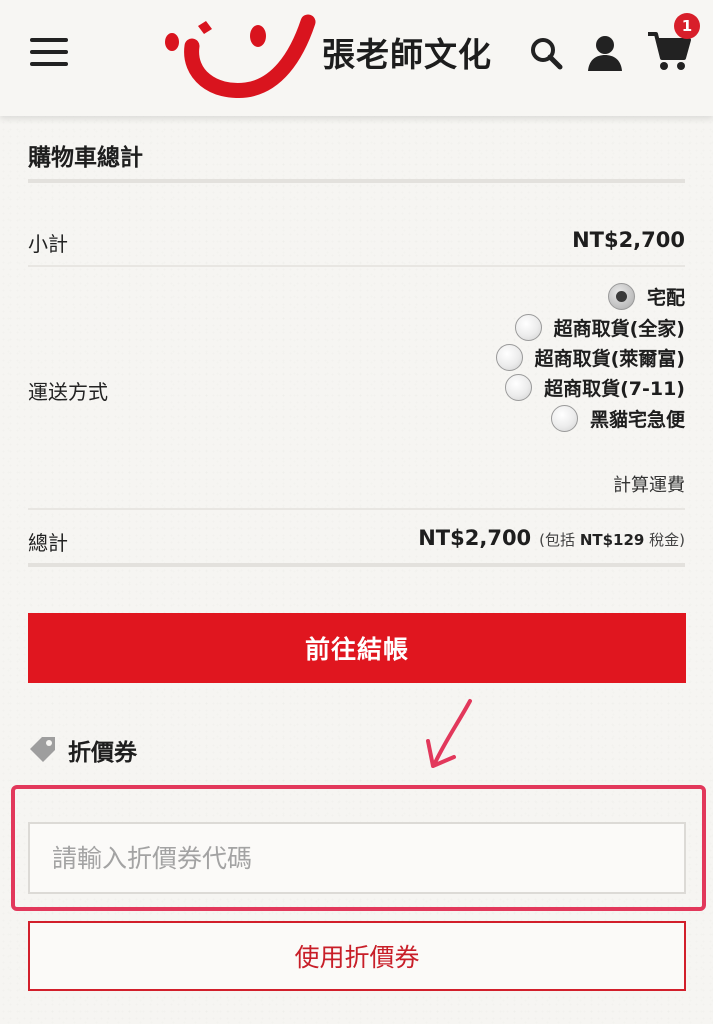 This screenshot has width=713, height=1024. Describe the element at coordinates (475, 538) in the screenshot. I see `total-value: NT$2,700` at that location.